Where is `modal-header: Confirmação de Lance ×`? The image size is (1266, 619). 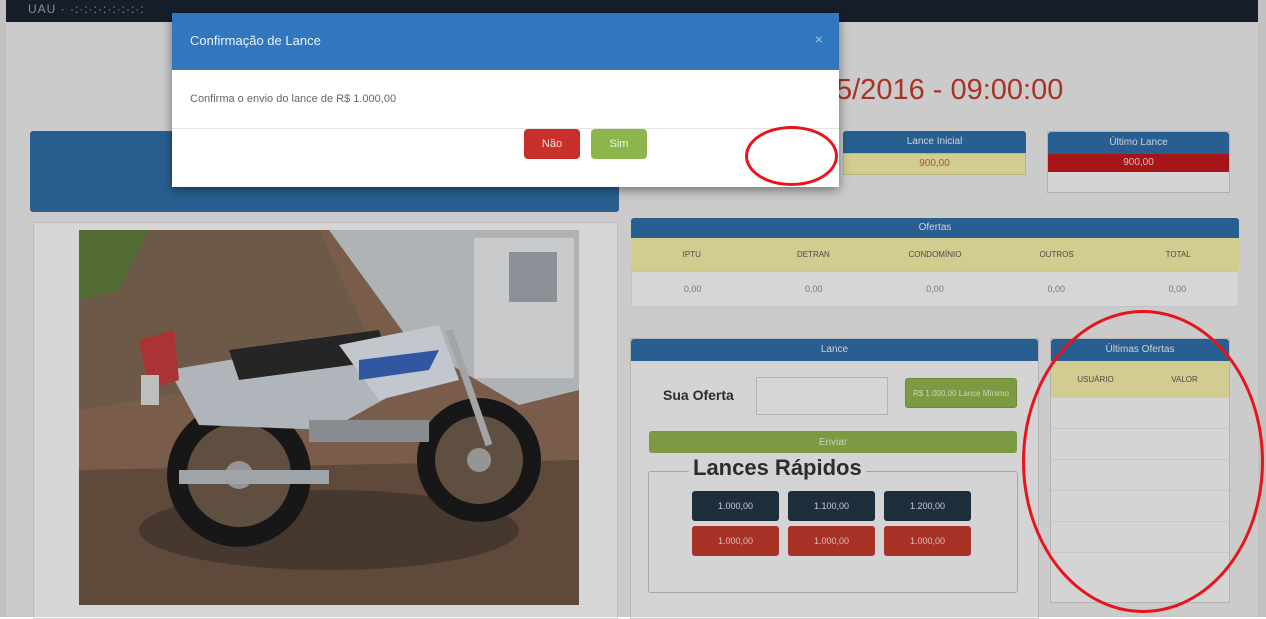 modal-header: Confirmação de Lance × is located at coordinates (505, 41).